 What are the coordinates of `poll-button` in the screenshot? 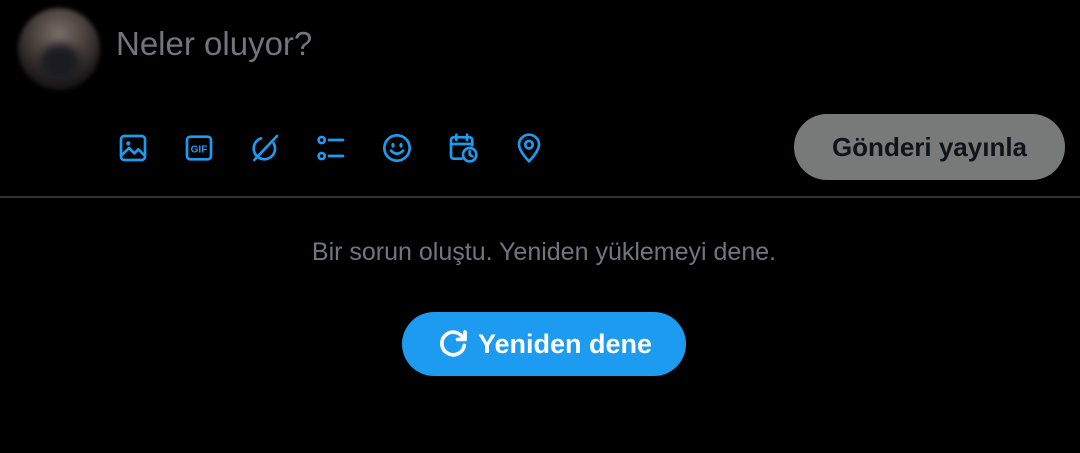 It's located at (331, 148).